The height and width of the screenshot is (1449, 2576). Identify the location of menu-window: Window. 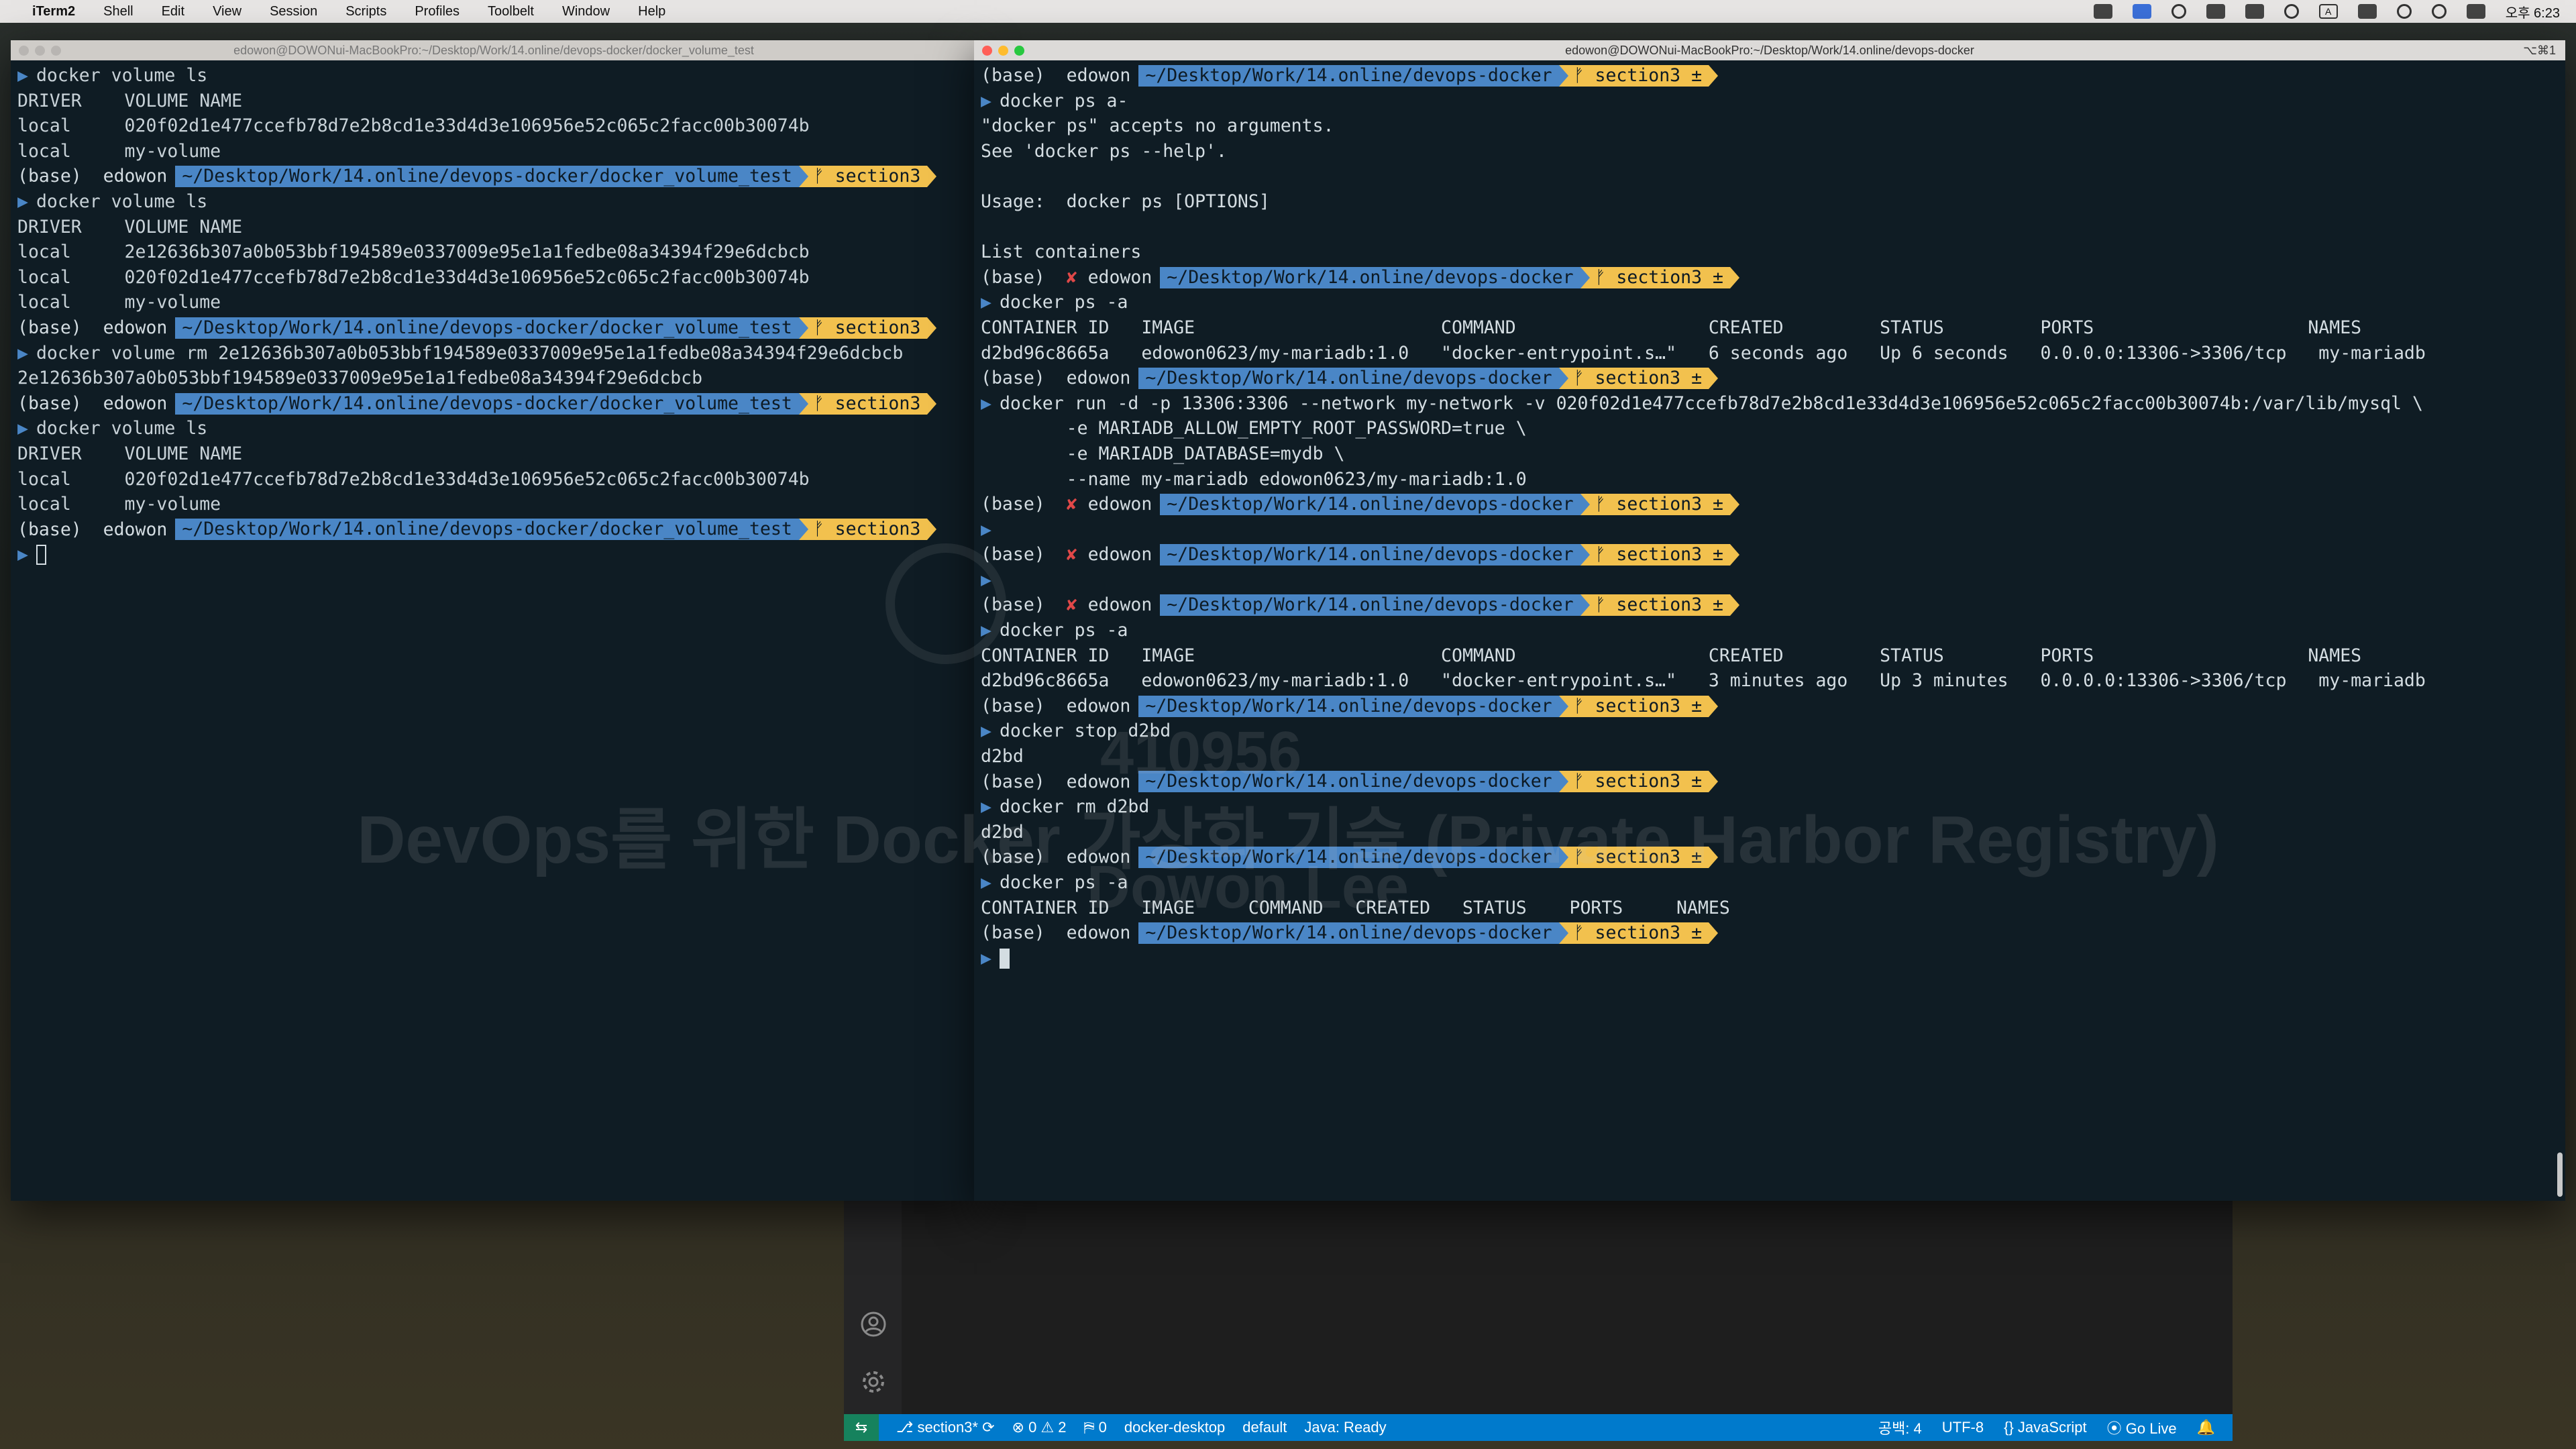
(586, 11).